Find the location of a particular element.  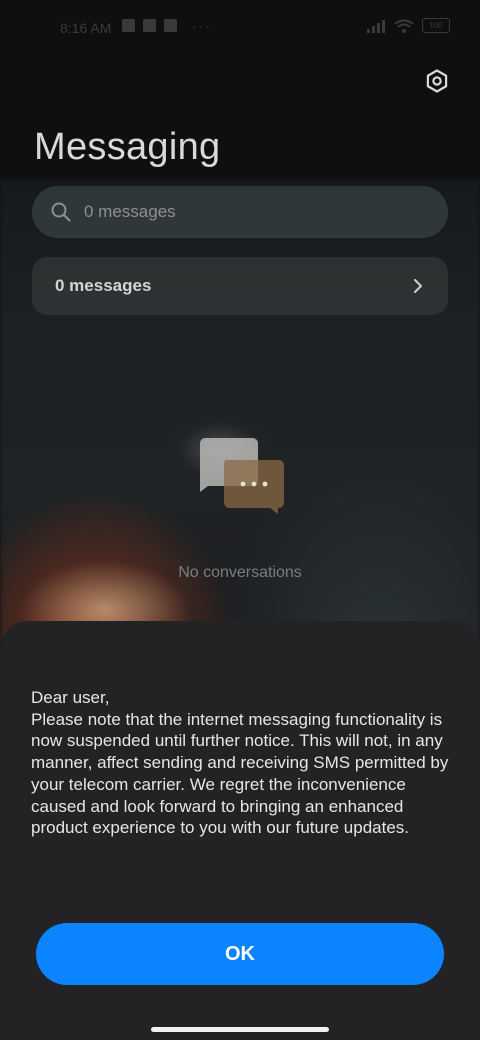

settings-button is located at coordinates (437, 81).